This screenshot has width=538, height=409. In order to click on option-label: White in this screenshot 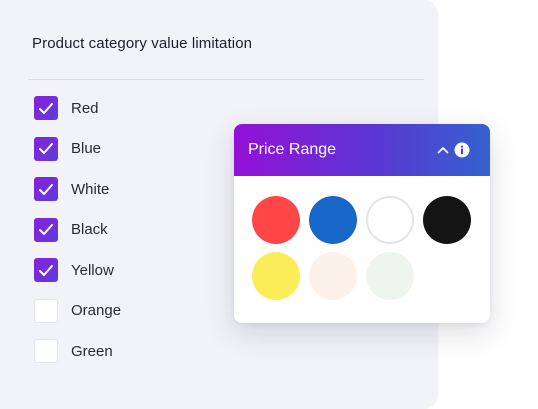, I will do `click(90, 189)`.